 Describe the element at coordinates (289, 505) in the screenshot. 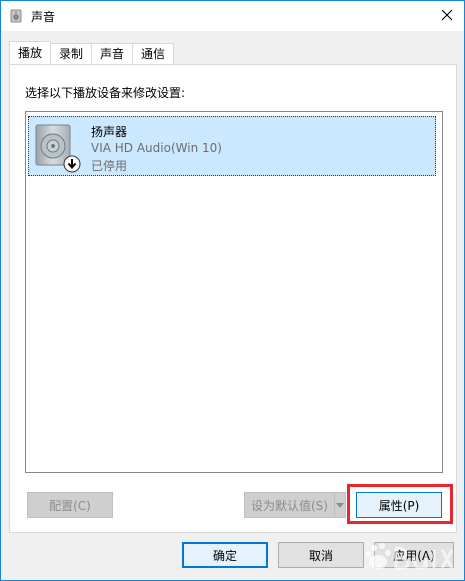

I see `set-default-button: 设为默认值(S)` at that location.